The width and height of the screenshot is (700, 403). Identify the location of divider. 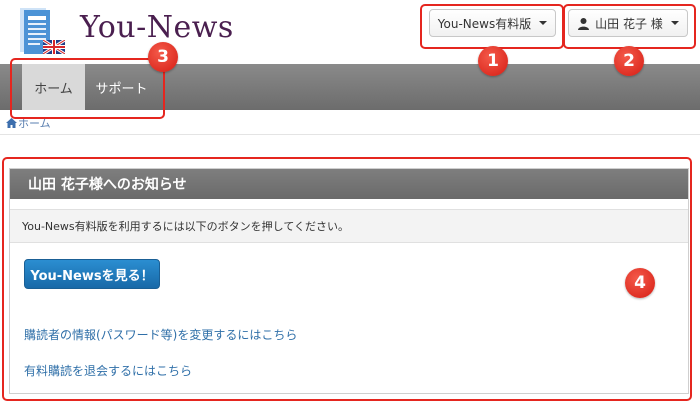
(350, 134).